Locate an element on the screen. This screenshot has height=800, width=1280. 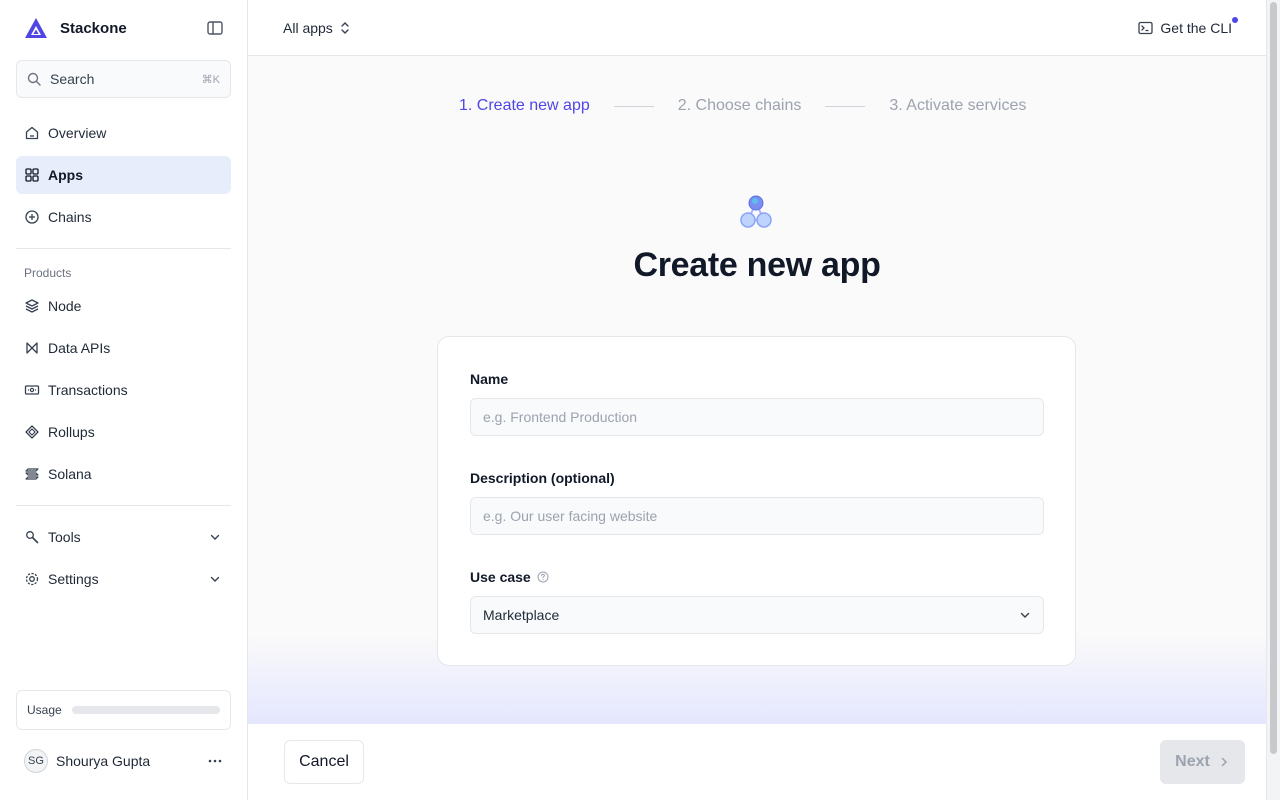
sidebar-item-chains: Chains is located at coordinates (123, 217).